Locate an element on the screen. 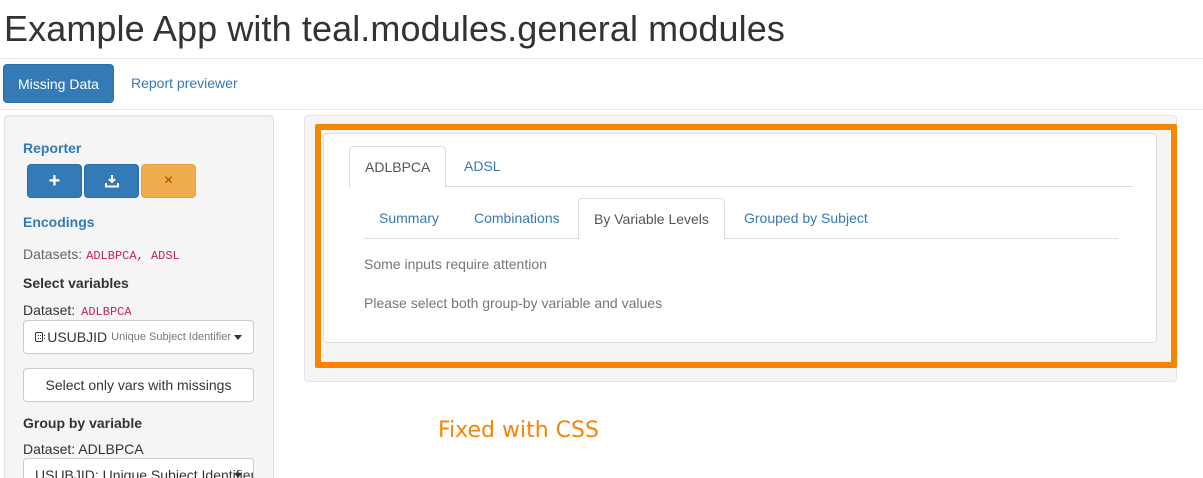 Image resolution: width=1203 pixels, height=478 pixels. reset-report-button: × is located at coordinates (168, 181).